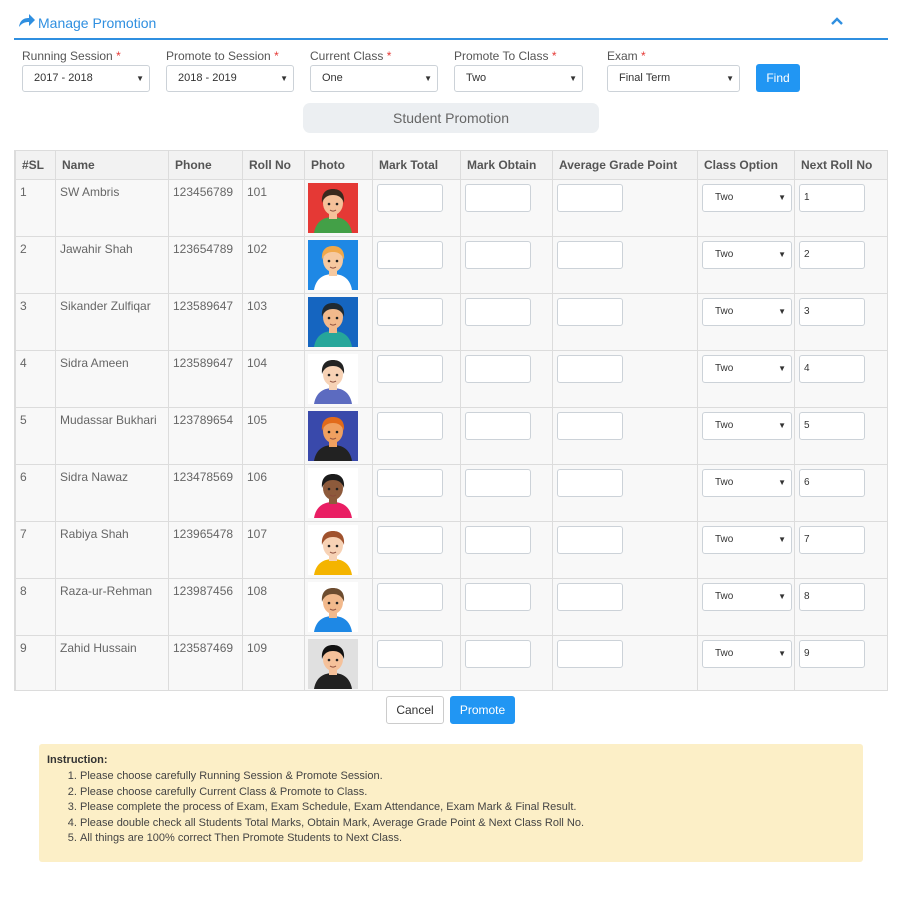 The width and height of the screenshot is (900, 900). Describe the element at coordinates (837, 21) in the screenshot. I see `chevron-up-icon` at that location.